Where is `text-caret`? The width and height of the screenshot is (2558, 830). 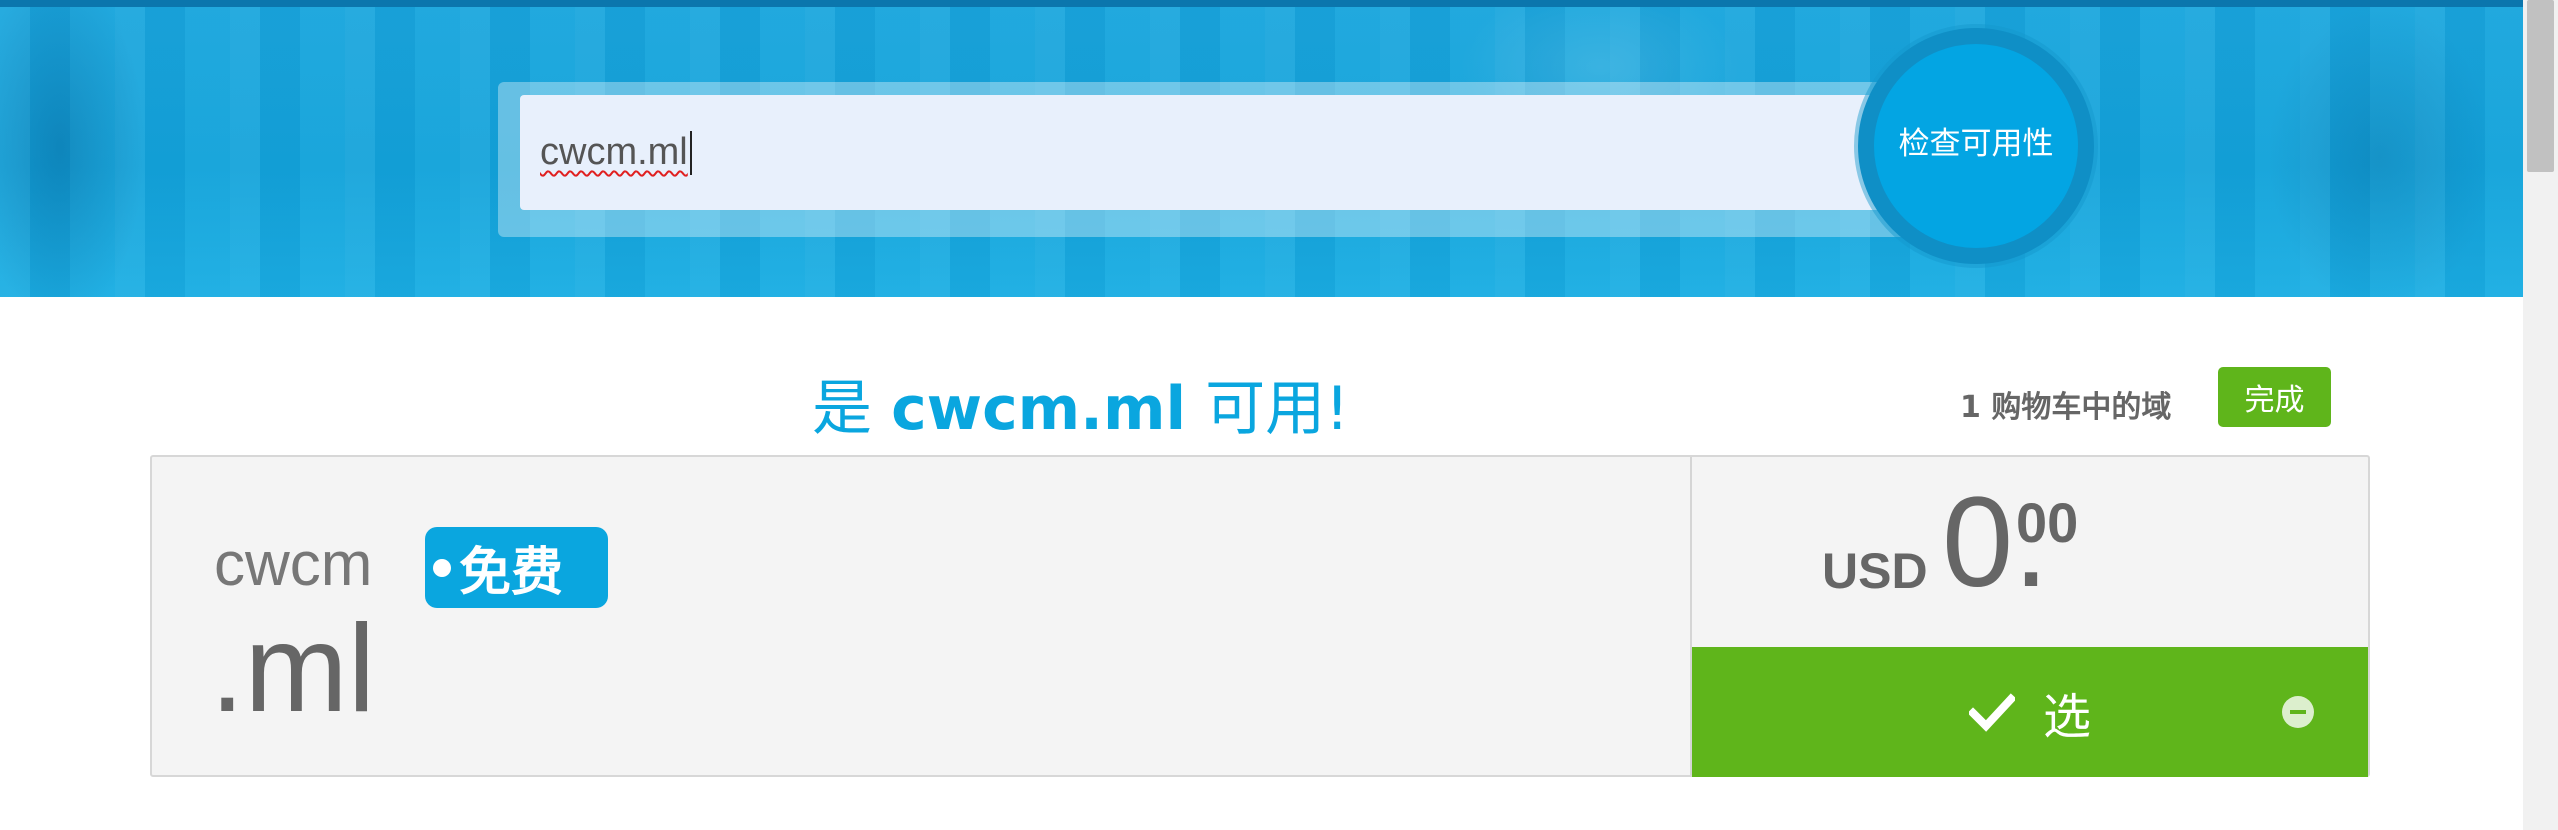
text-caret is located at coordinates (690, 152).